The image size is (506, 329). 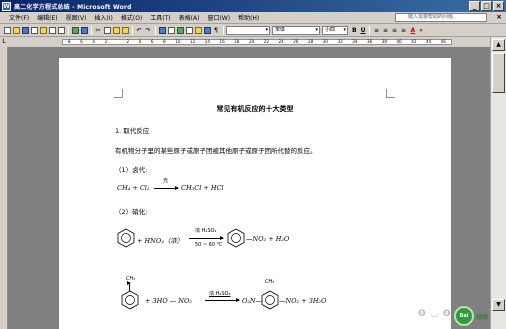 I want to click on nitration-heading: （2）硝化:, so click(x=131, y=212).